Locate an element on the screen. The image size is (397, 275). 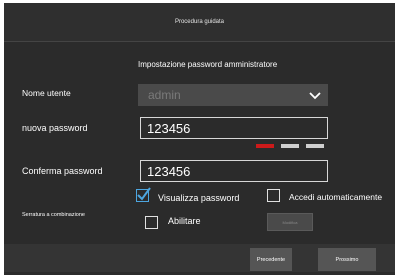
show-password-checkbox is located at coordinates (143, 194).